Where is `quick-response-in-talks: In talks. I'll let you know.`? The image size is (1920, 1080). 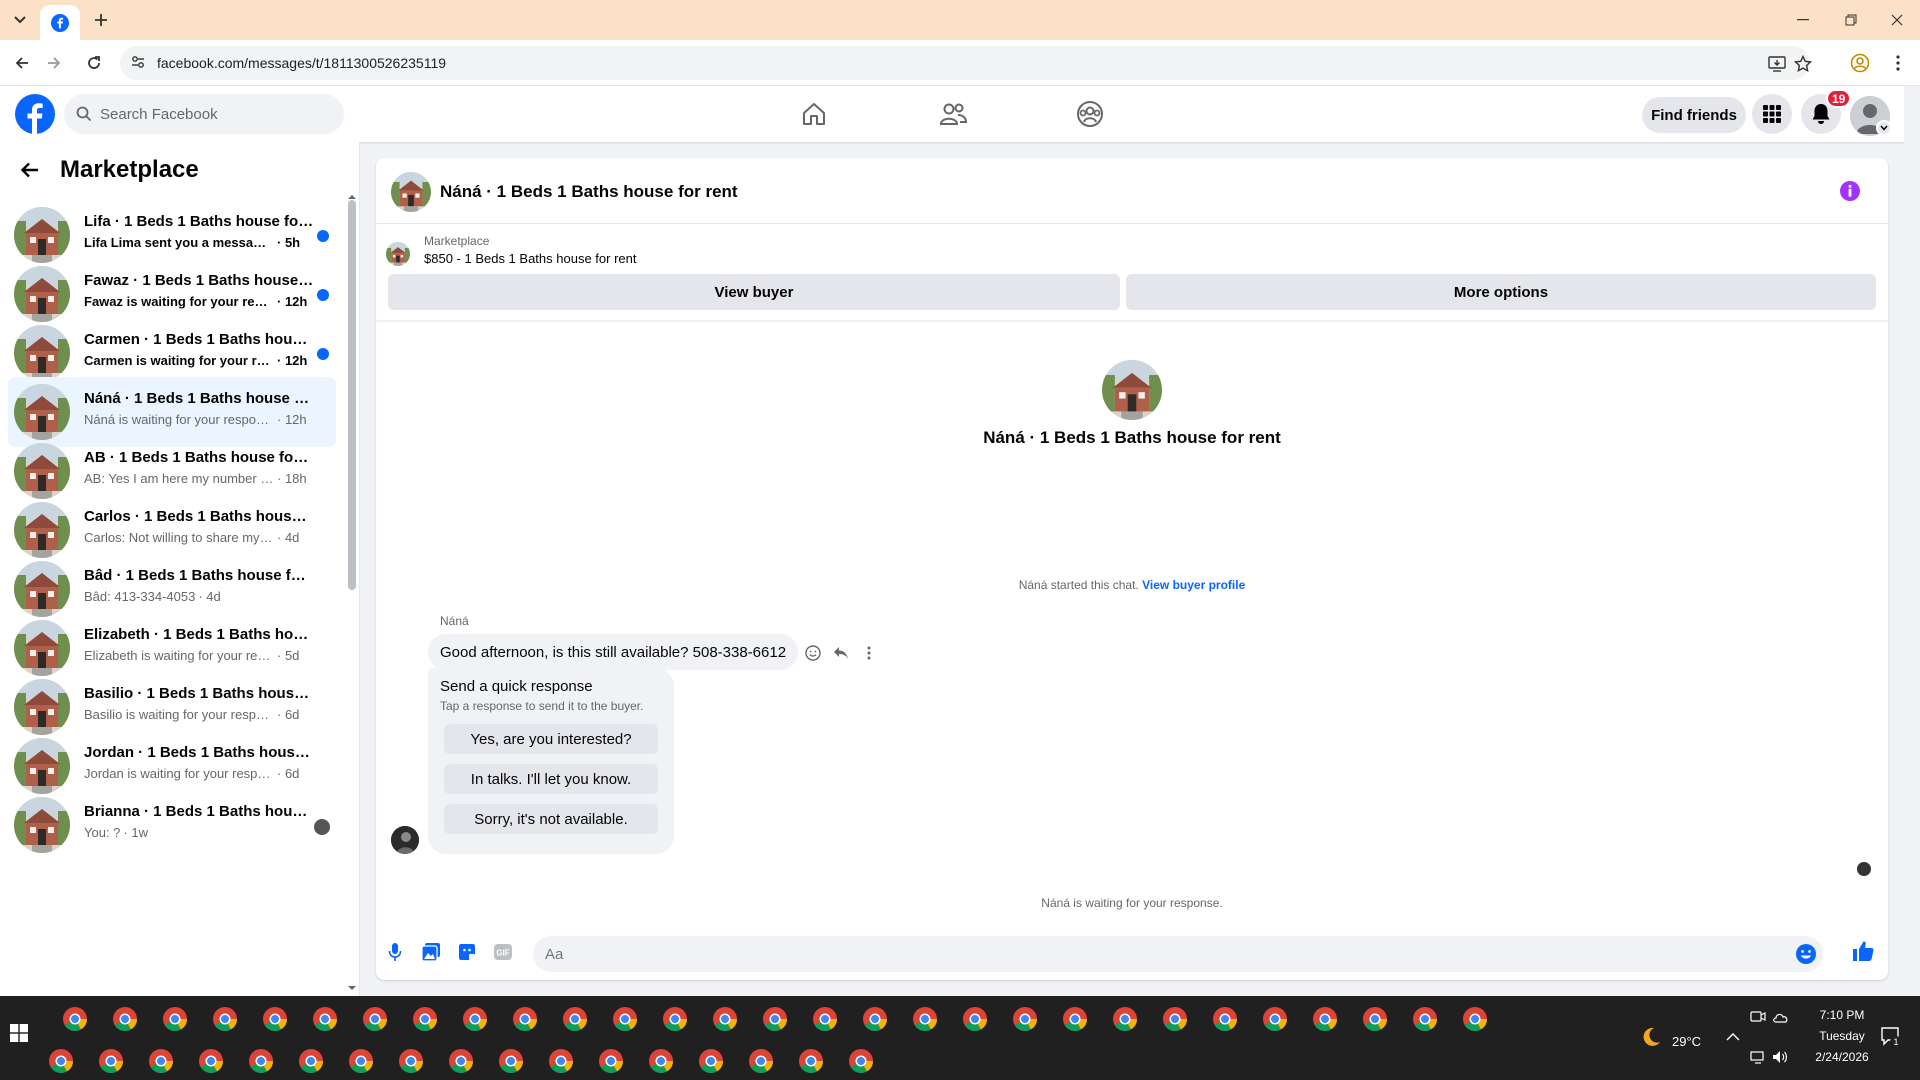
quick-response-in-talks: In talks. I'll let you know. is located at coordinates (551, 779).